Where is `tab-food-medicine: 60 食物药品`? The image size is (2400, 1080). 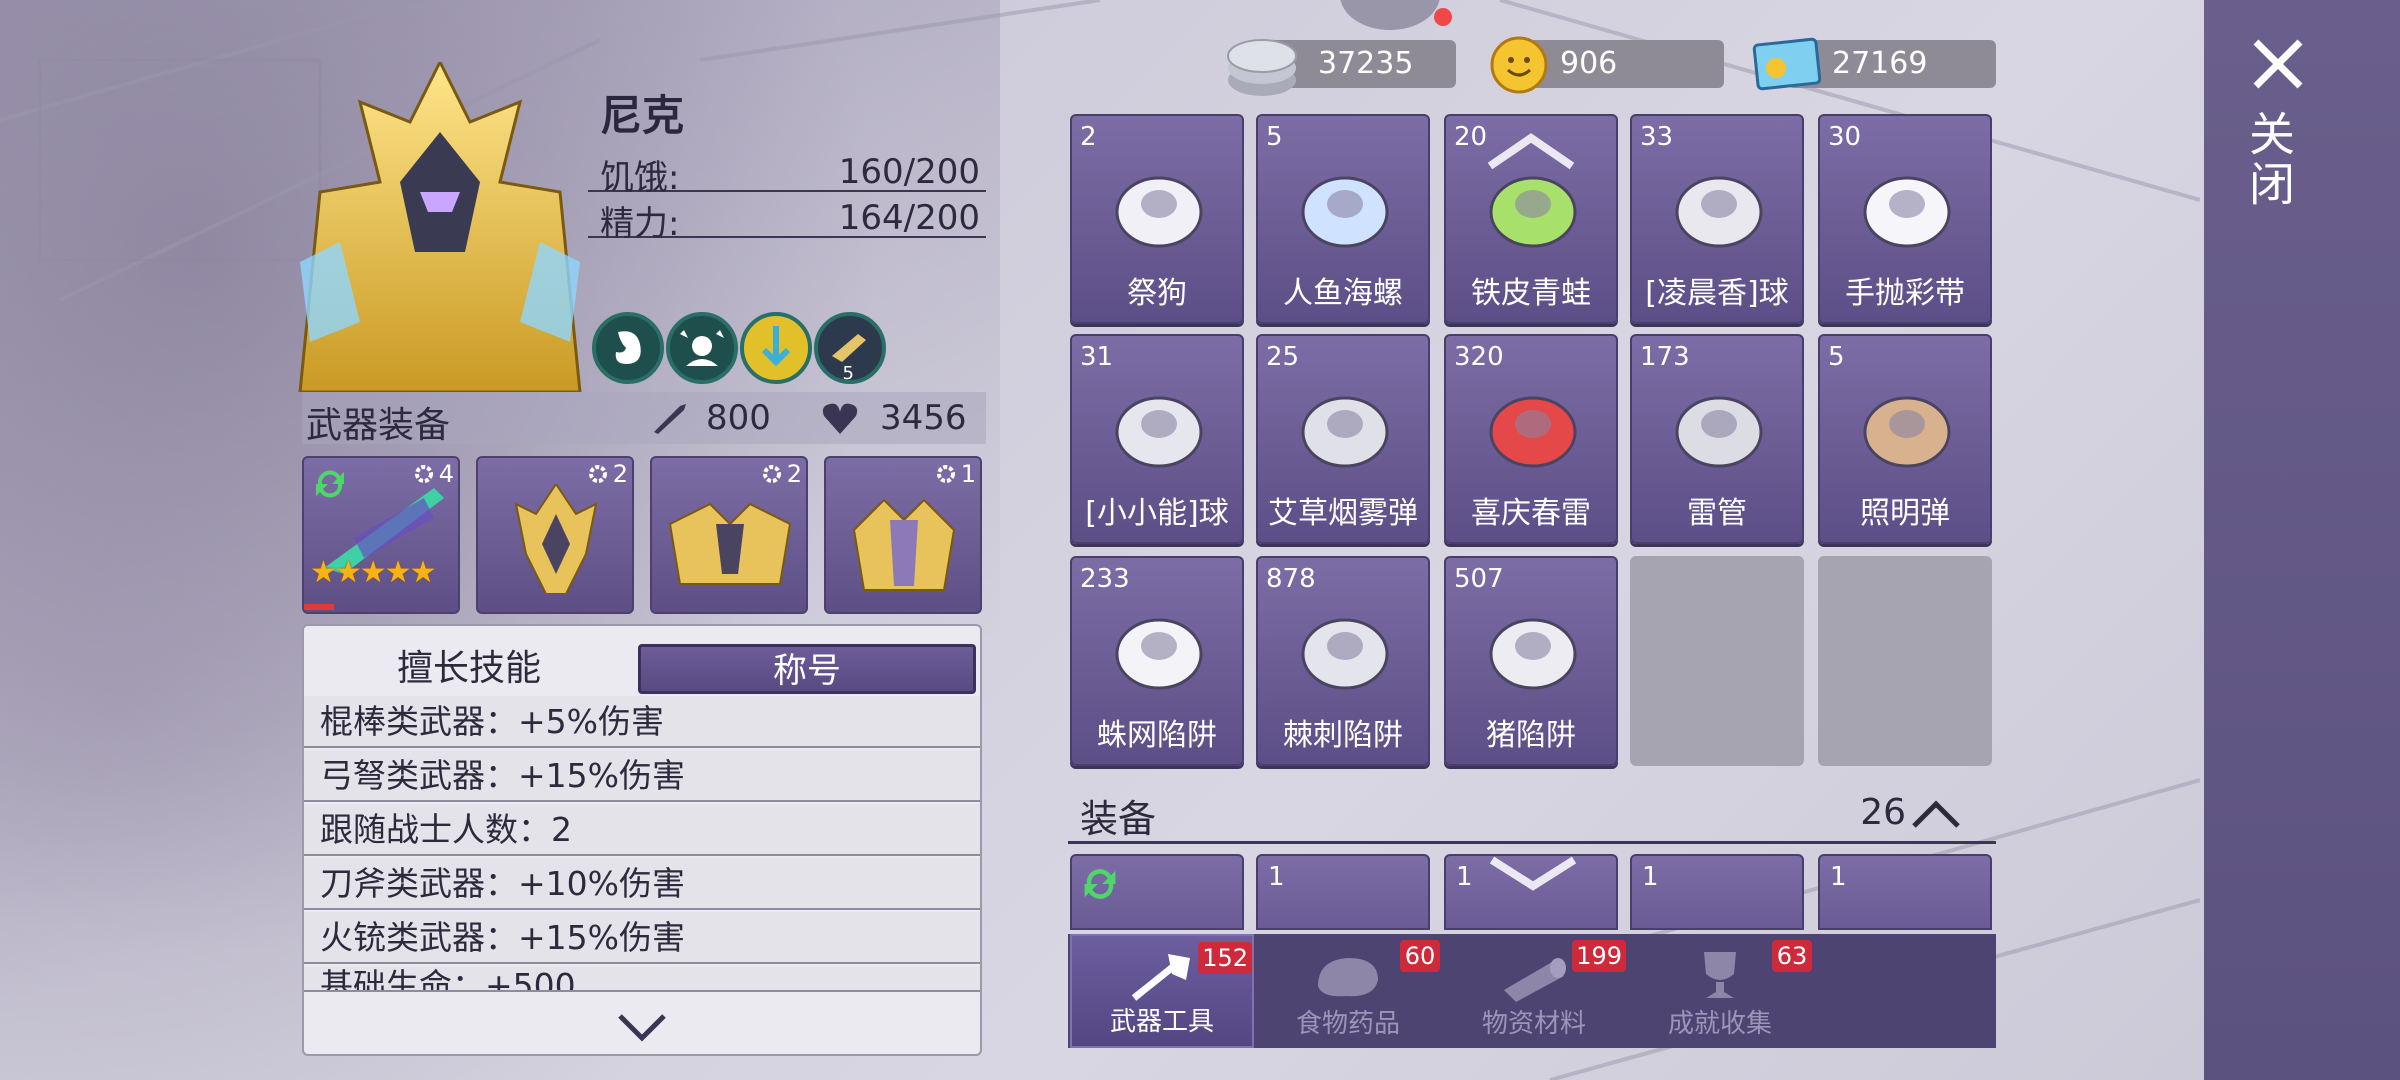
tab-food-medicine: 60 食物药品 is located at coordinates (1348, 991).